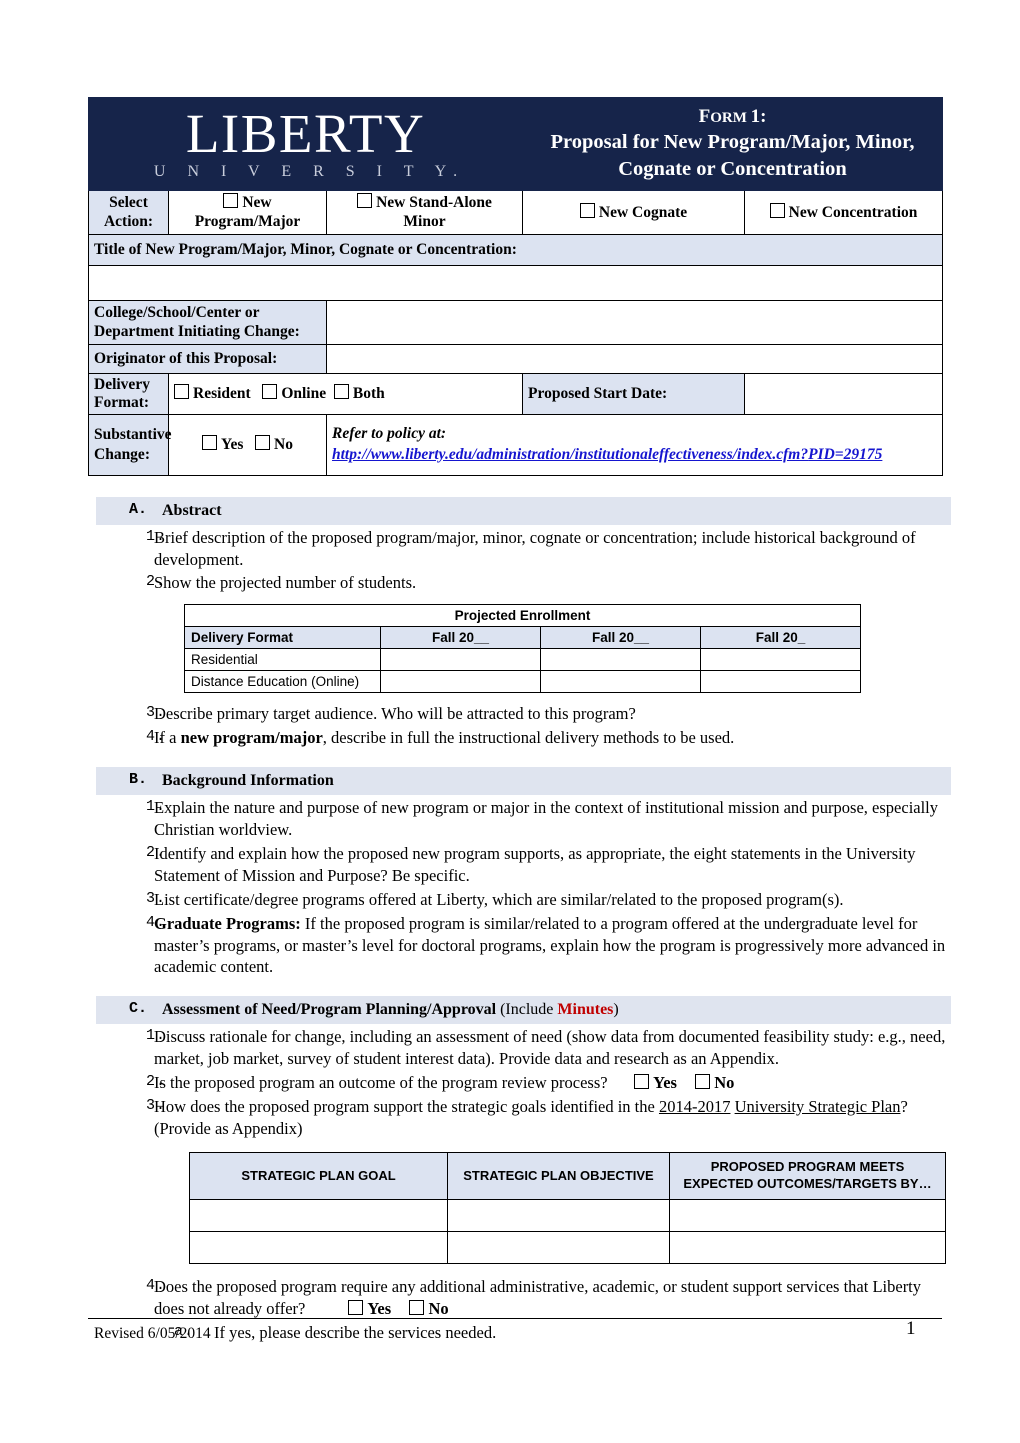  I want to click on checkbox-c4-yes, so click(356, 1307).